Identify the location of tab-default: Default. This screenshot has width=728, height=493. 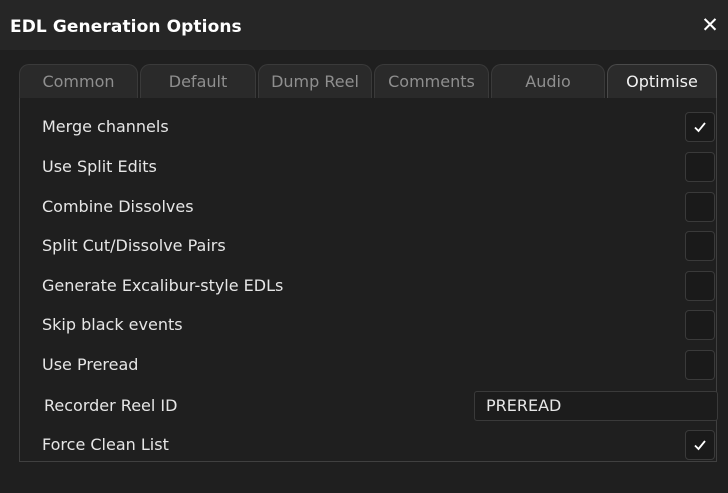
(198, 81).